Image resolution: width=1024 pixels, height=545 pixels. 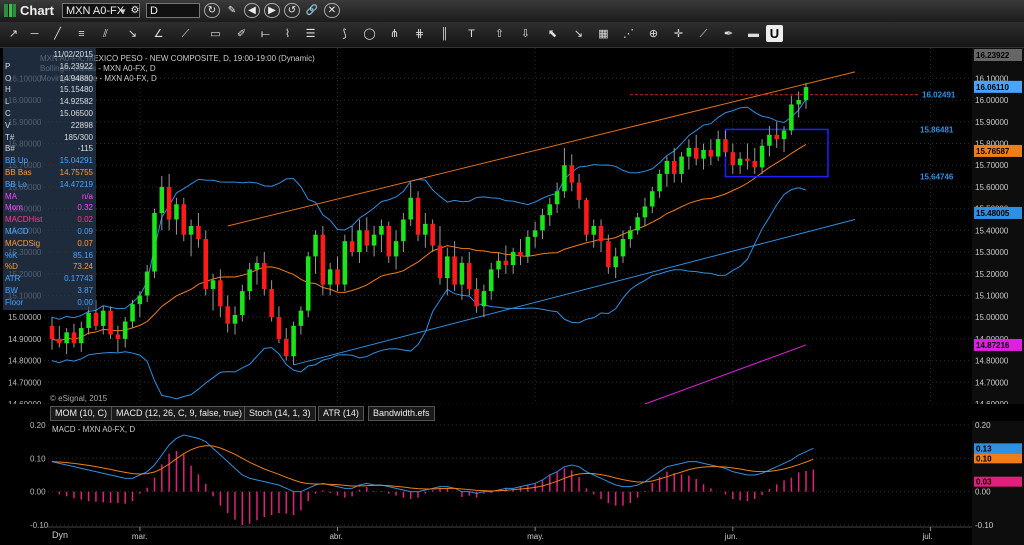 I want to click on tab-stoch: Stoch (14, 1, 3), so click(x=280, y=413).